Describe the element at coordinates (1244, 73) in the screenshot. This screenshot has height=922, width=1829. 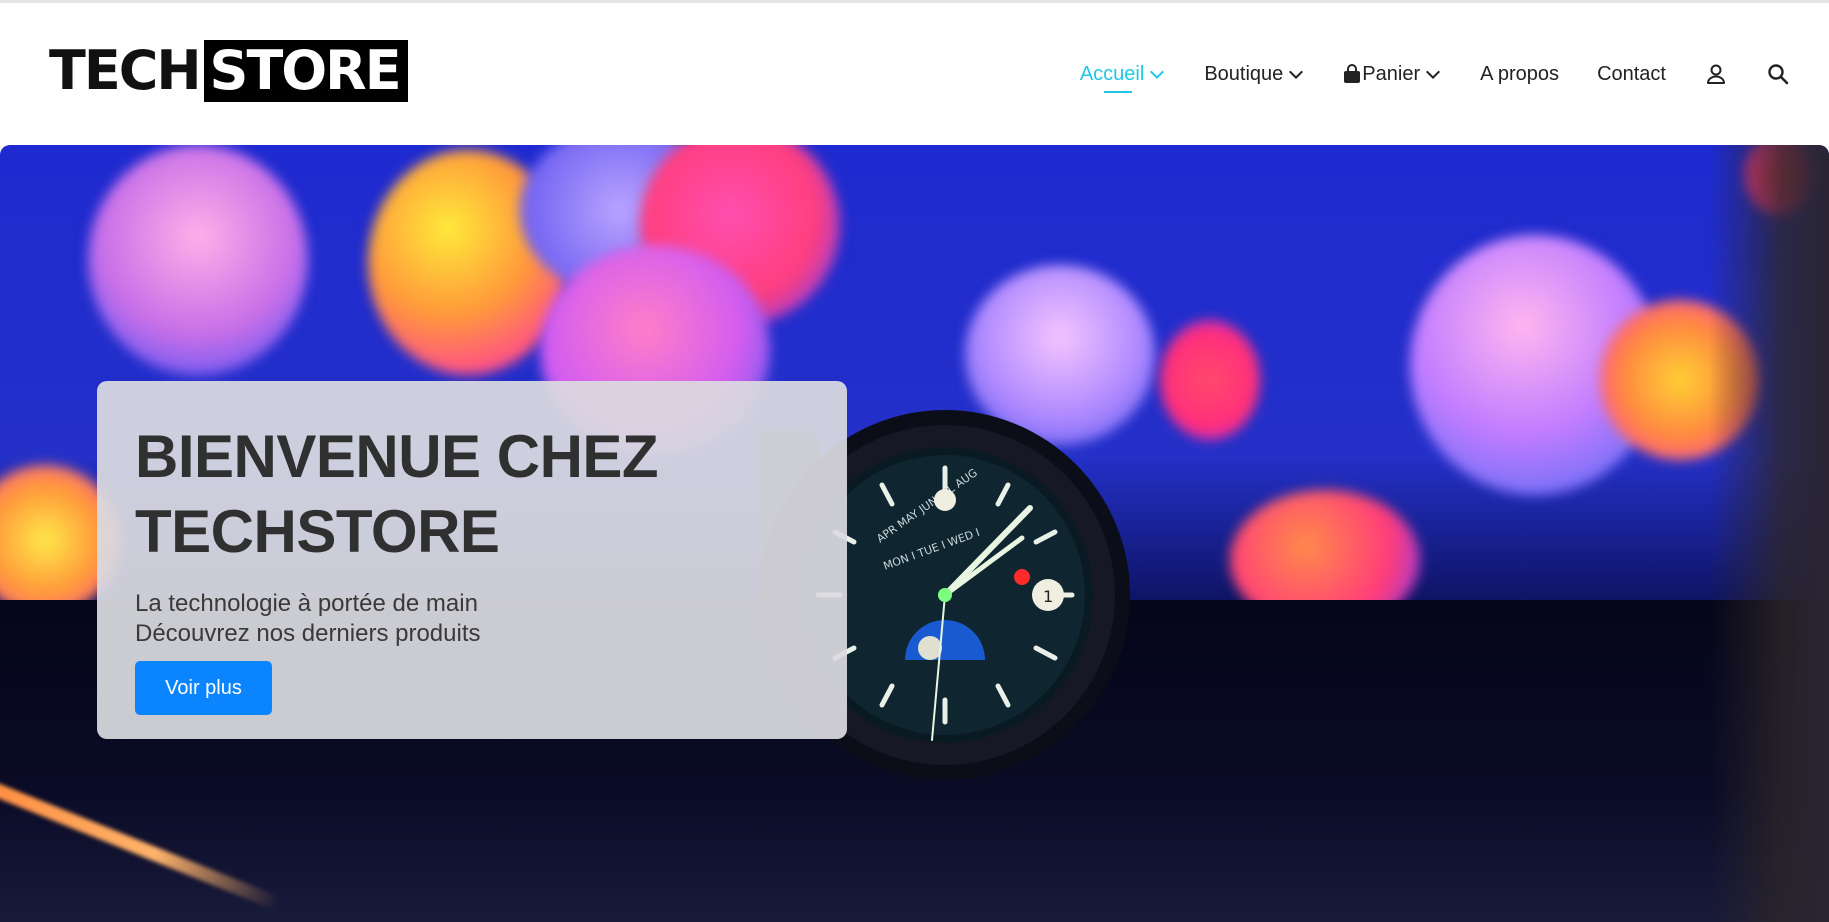
I see `nav-item-label: Boutique` at that location.